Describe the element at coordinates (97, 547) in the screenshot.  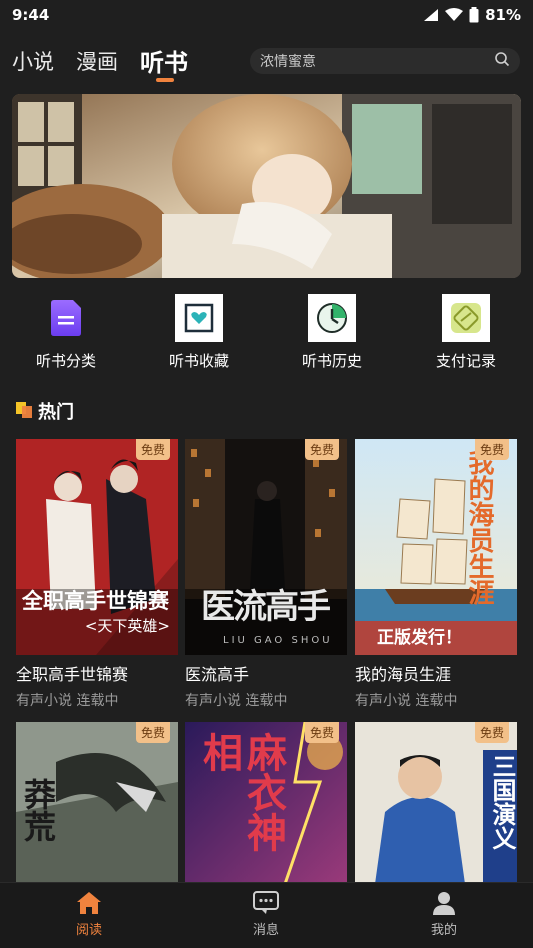
I see `book-cover: 全职高手世锦赛 <天下英雄> 免费` at that location.